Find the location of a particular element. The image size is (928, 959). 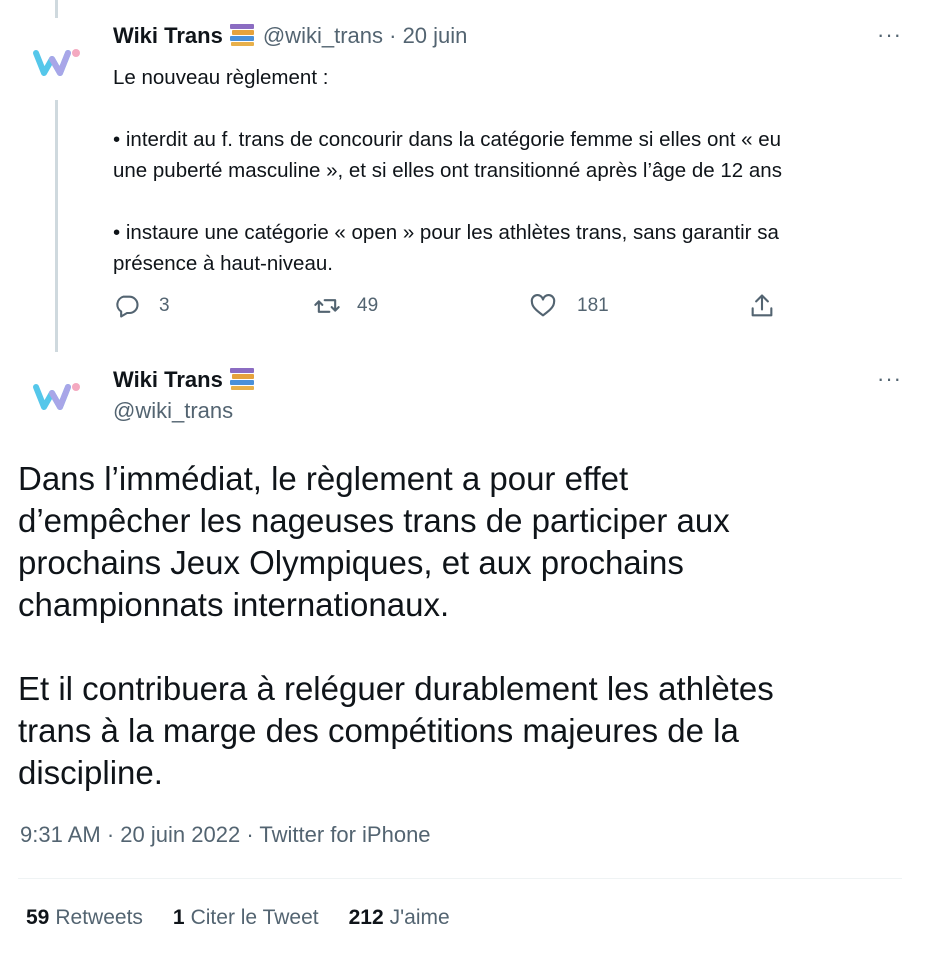

tweet-header: Wiki Trans is located at coordinates (188, 382).